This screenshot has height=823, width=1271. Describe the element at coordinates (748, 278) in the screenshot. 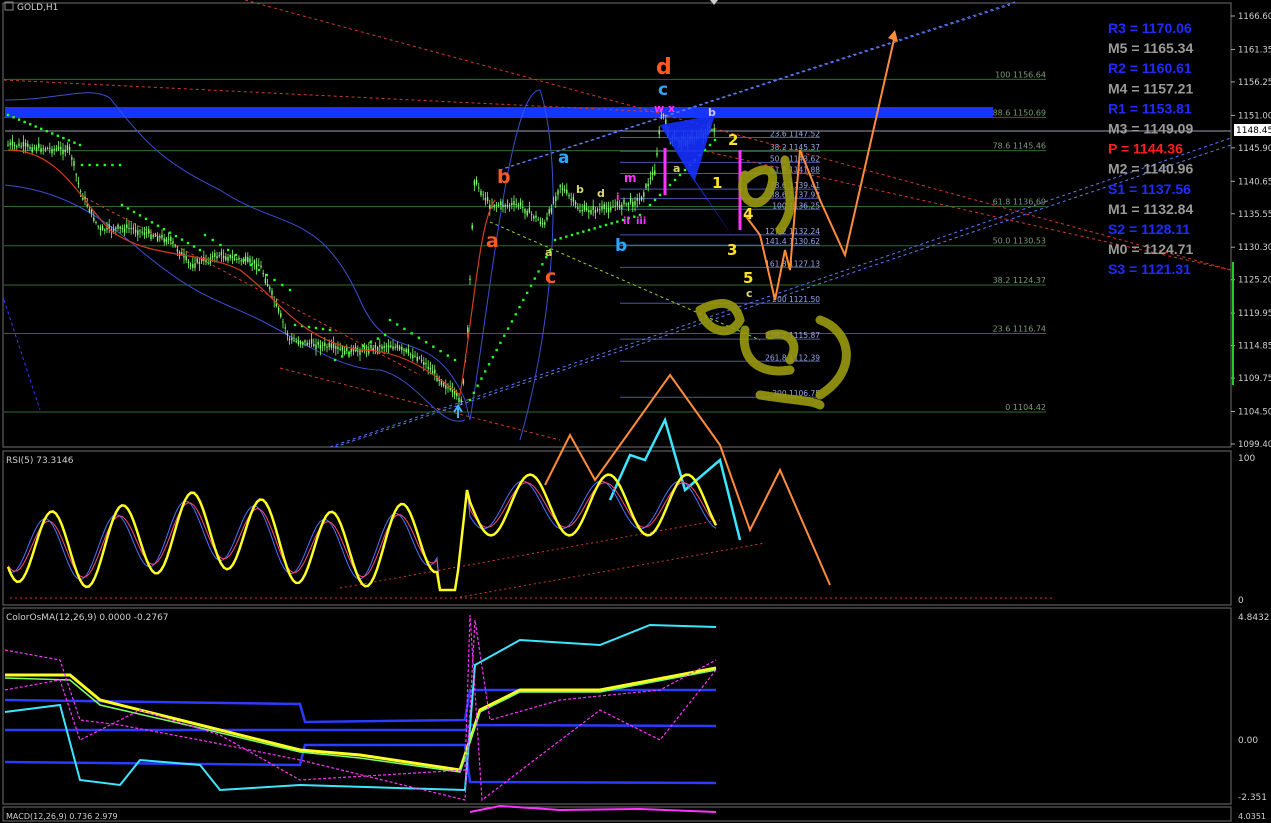

I see `wave-5: 5` at that location.